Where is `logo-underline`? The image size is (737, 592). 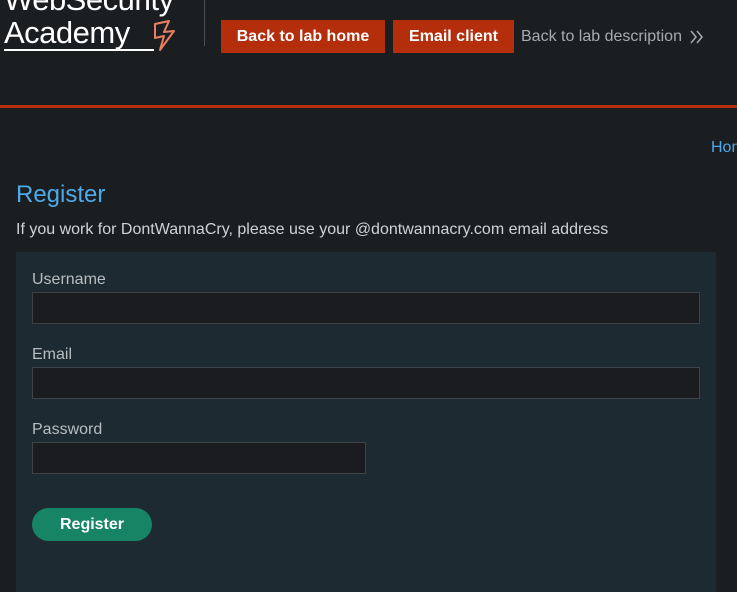 logo-underline is located at coordinates (79, 50).